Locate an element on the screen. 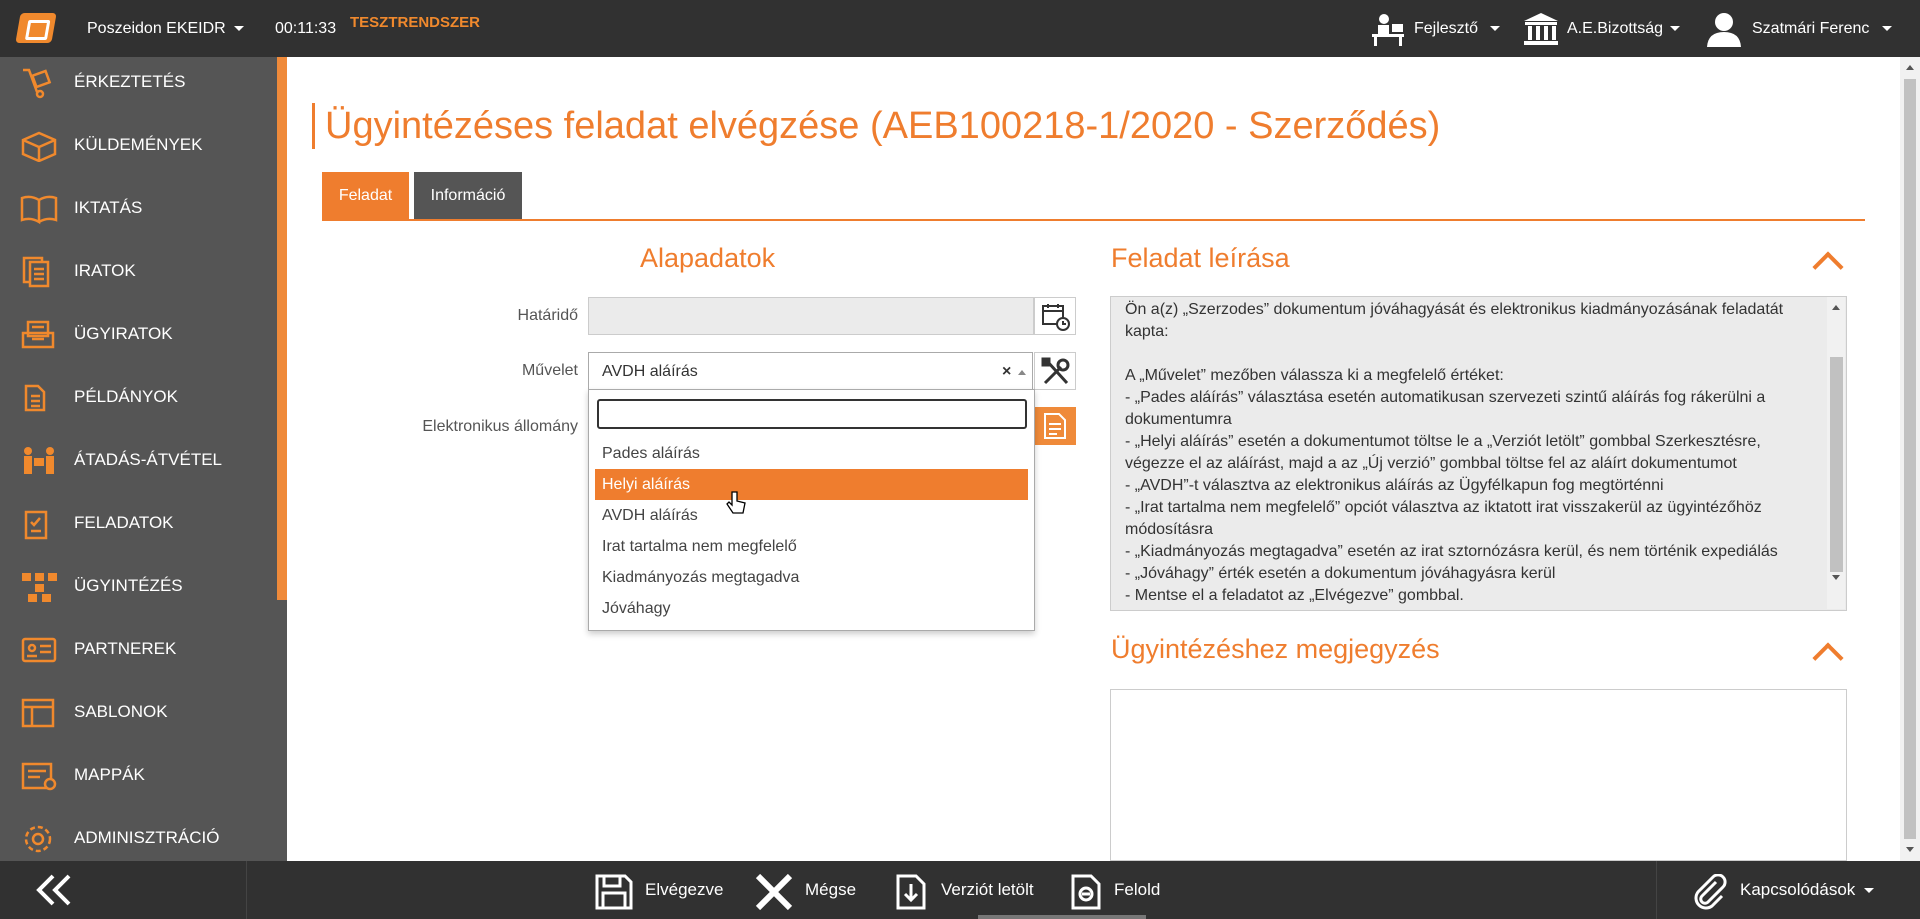  operation-label: Művelet is located at coordinates (549, 370).